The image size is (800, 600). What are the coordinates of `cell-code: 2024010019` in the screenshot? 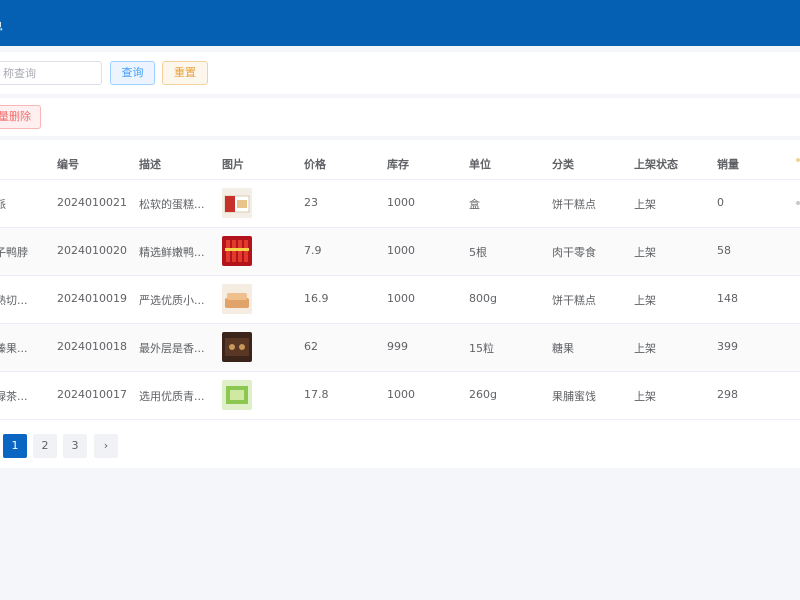 It's located at (92, 298).